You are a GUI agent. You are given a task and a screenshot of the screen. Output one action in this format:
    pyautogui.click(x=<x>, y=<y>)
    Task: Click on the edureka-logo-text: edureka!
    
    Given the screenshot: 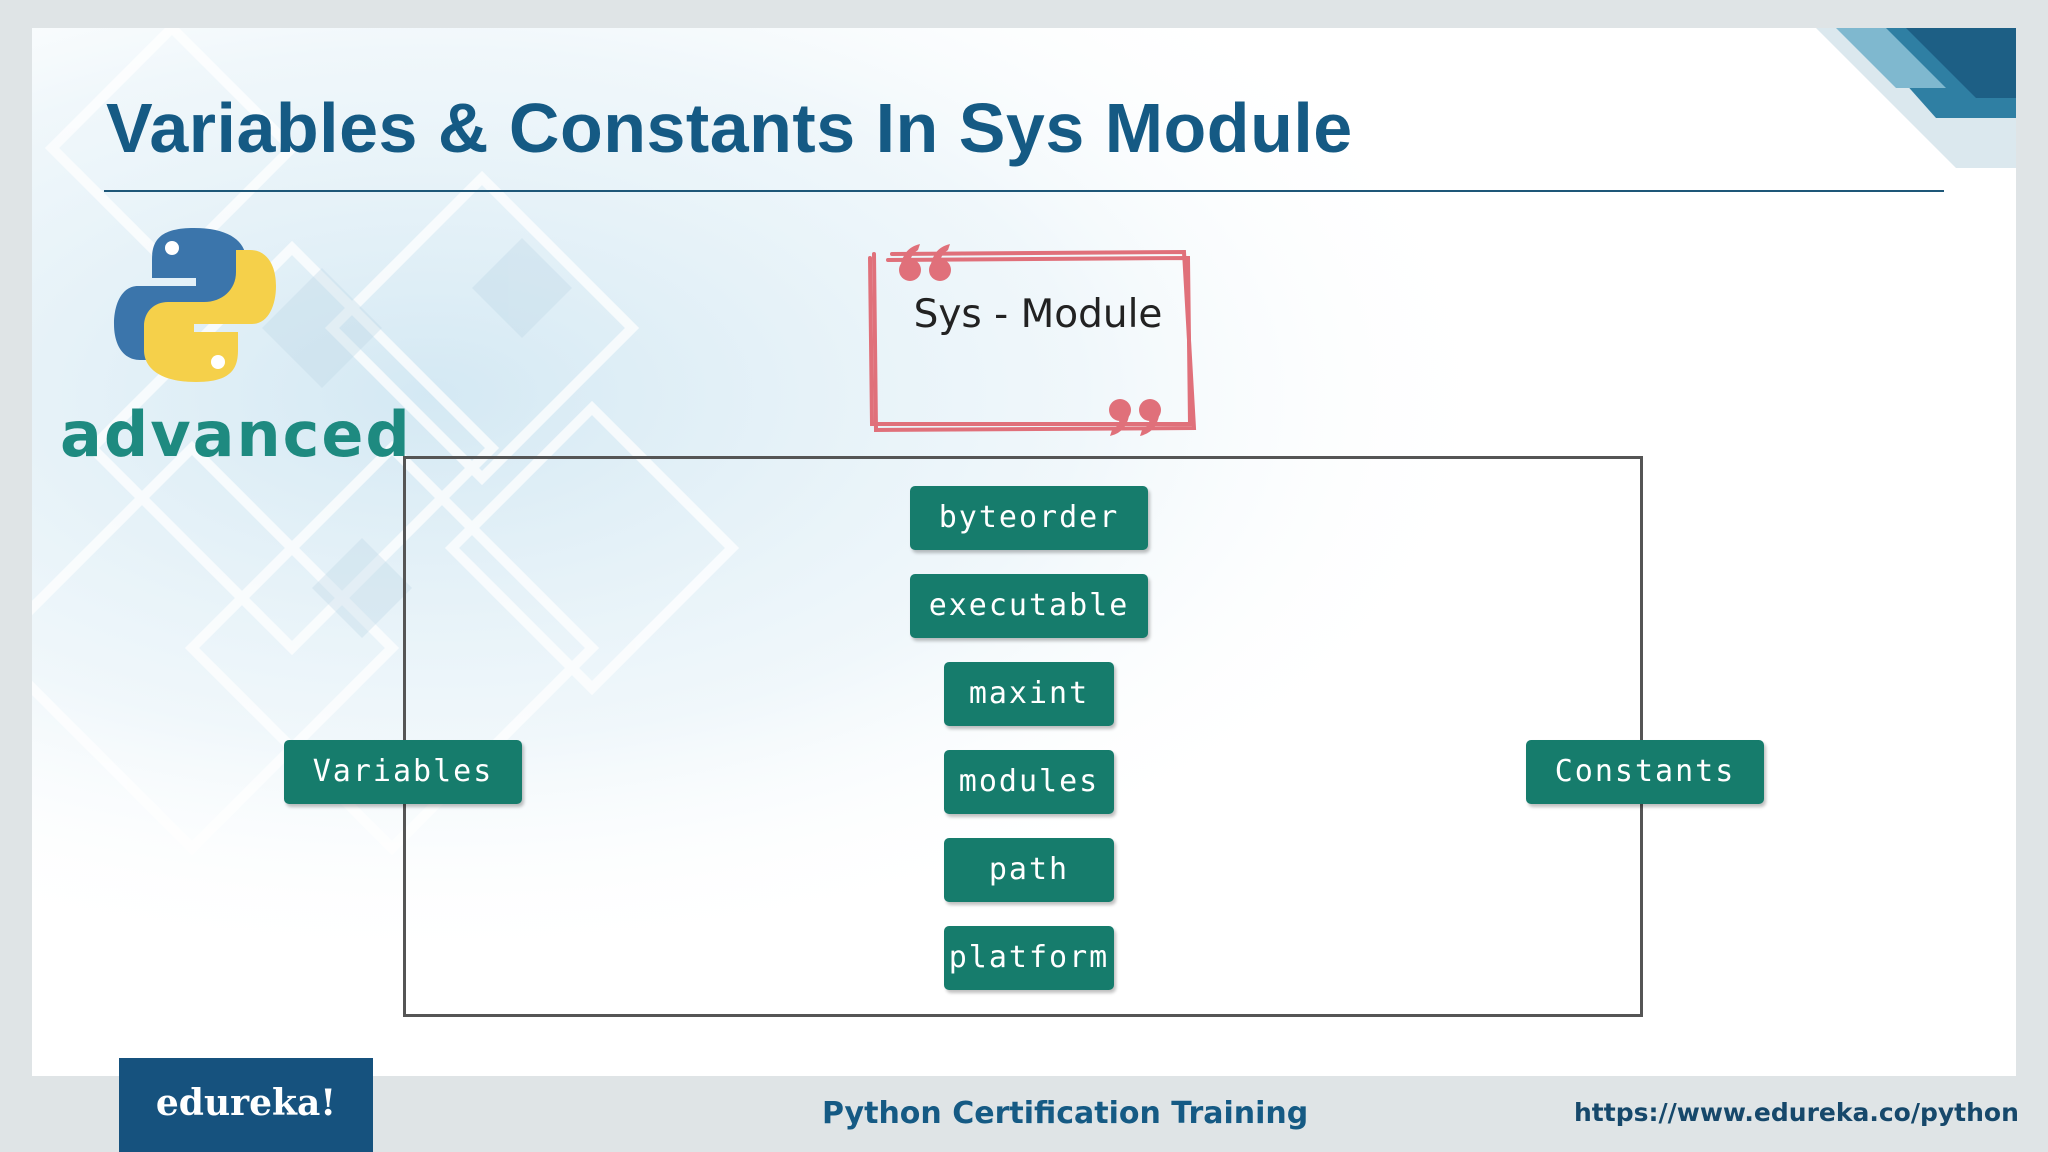 What is the action you would take?
    pyautogui.click(x=246, y=1103)
    